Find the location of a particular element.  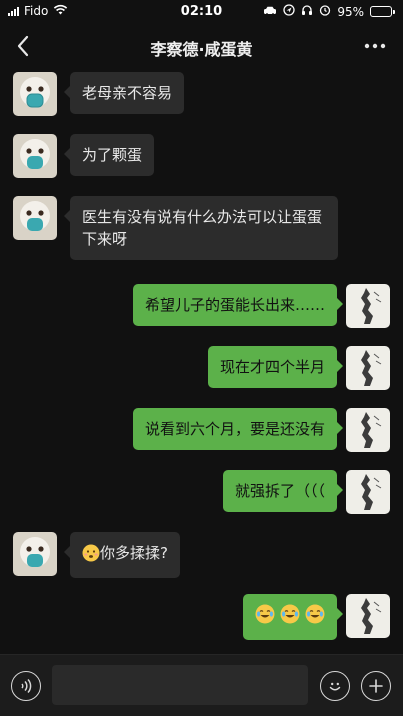

status-bar-right: 95% is located at coordinates (329, 11).